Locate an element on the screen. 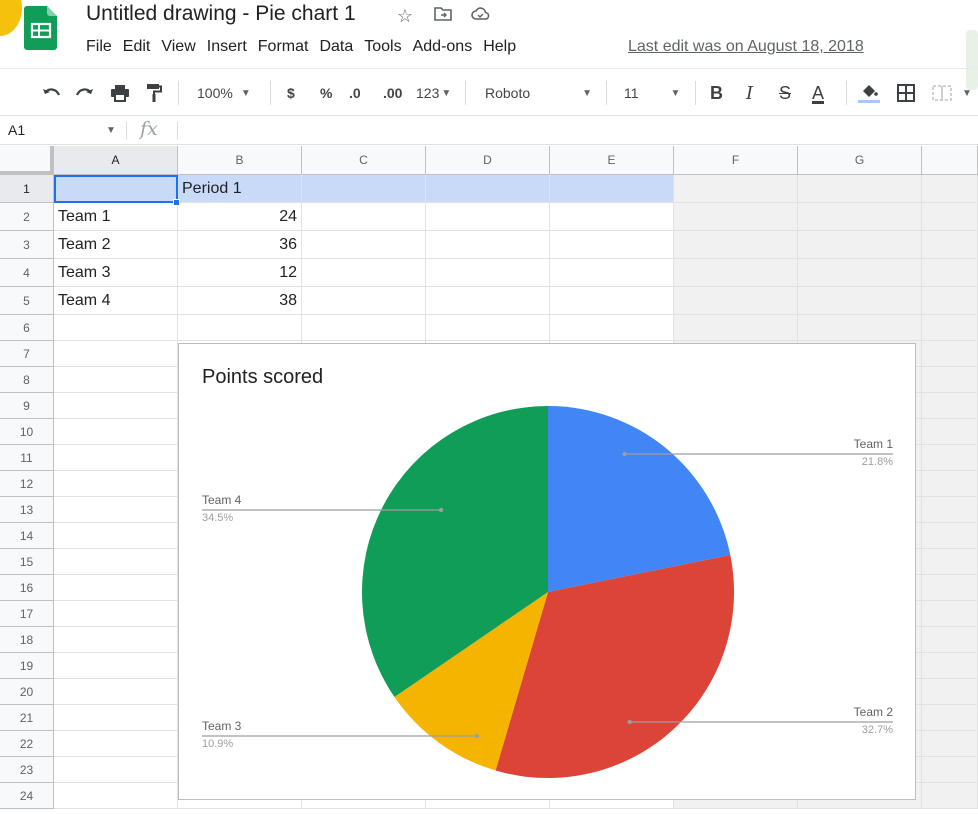 The height and width of the screenshot is (814, 978). row-header-9: 9 is located at coordinates (27, 406).